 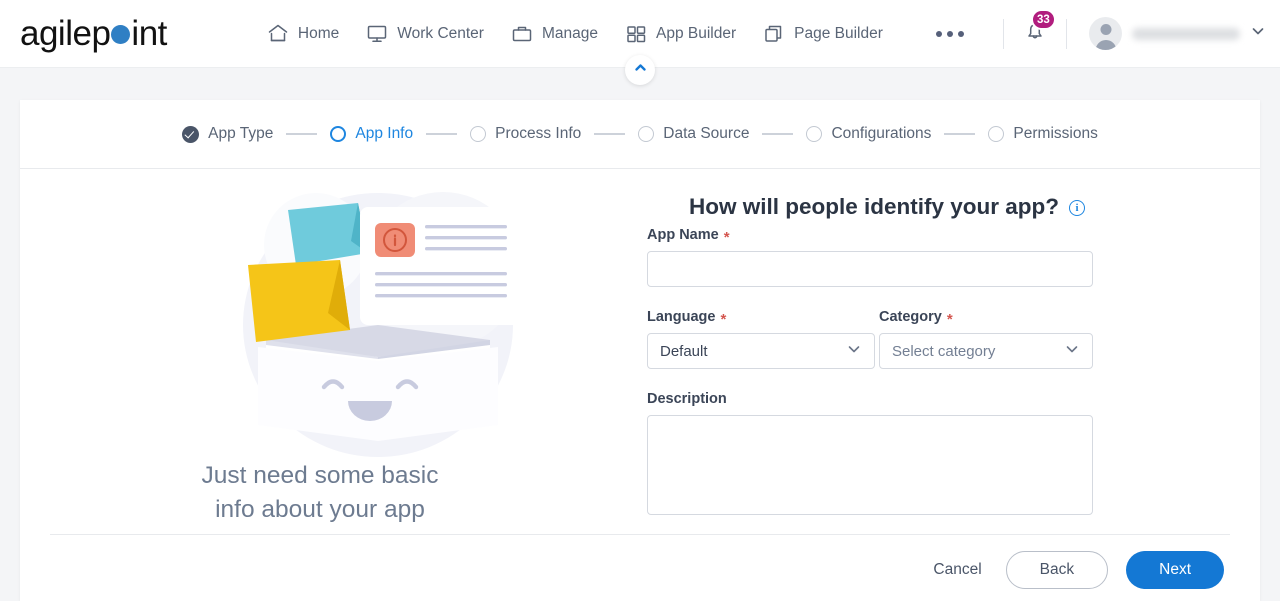 I want to click on footer-actions: Cancel Back Next, so click(x=1075, y=570).